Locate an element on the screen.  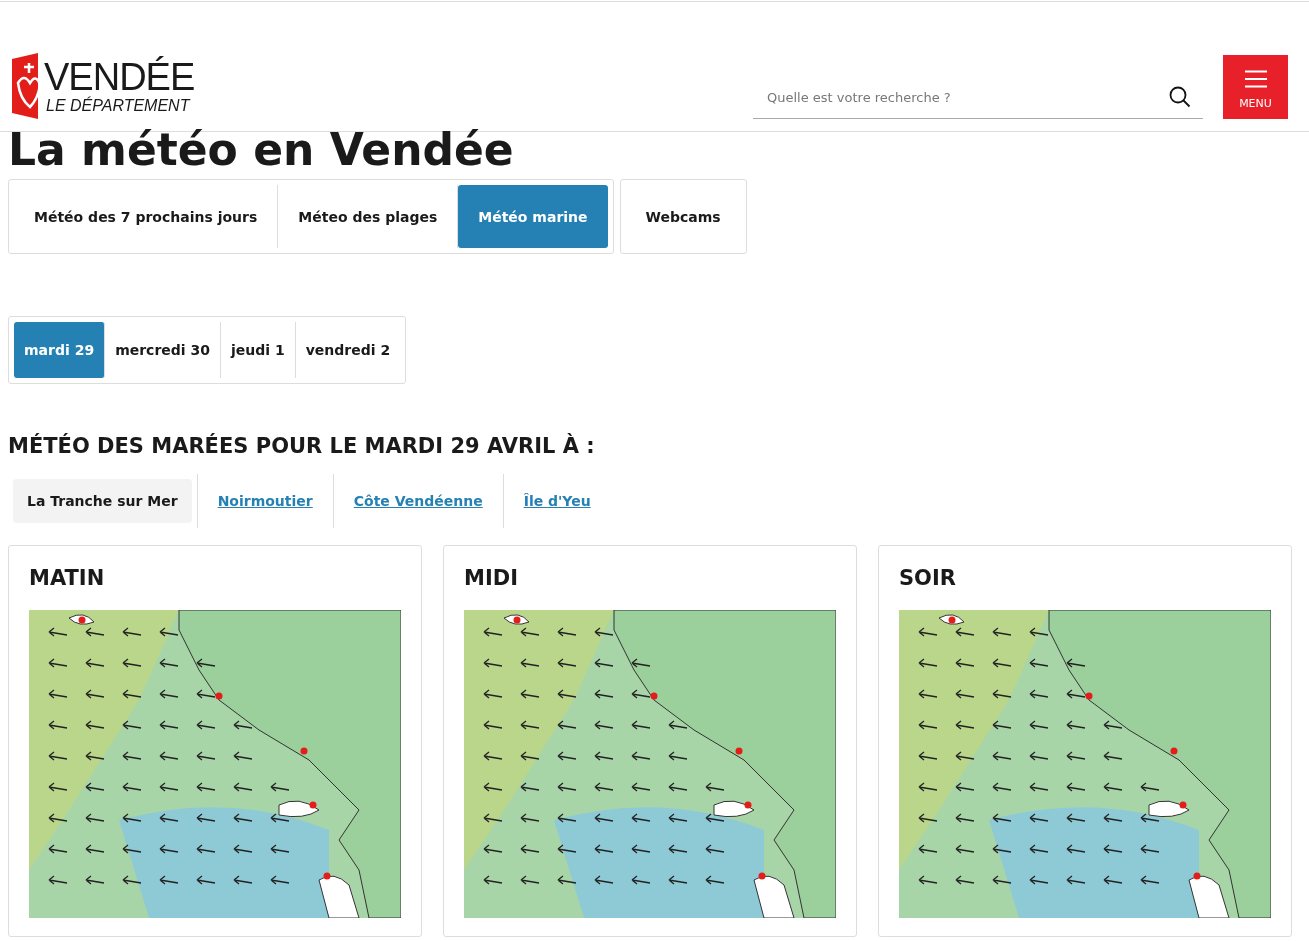
search-field: Quelle est votre recherche ? is located at coordinates (967, 97).